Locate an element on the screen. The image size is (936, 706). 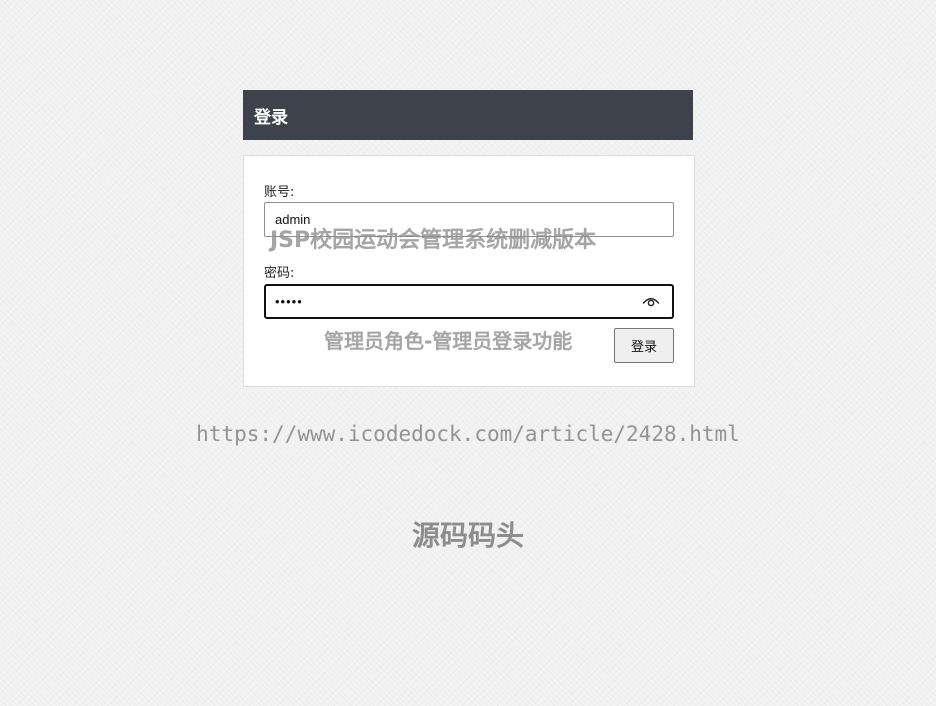
account-input is located at coordinates (469, 219).